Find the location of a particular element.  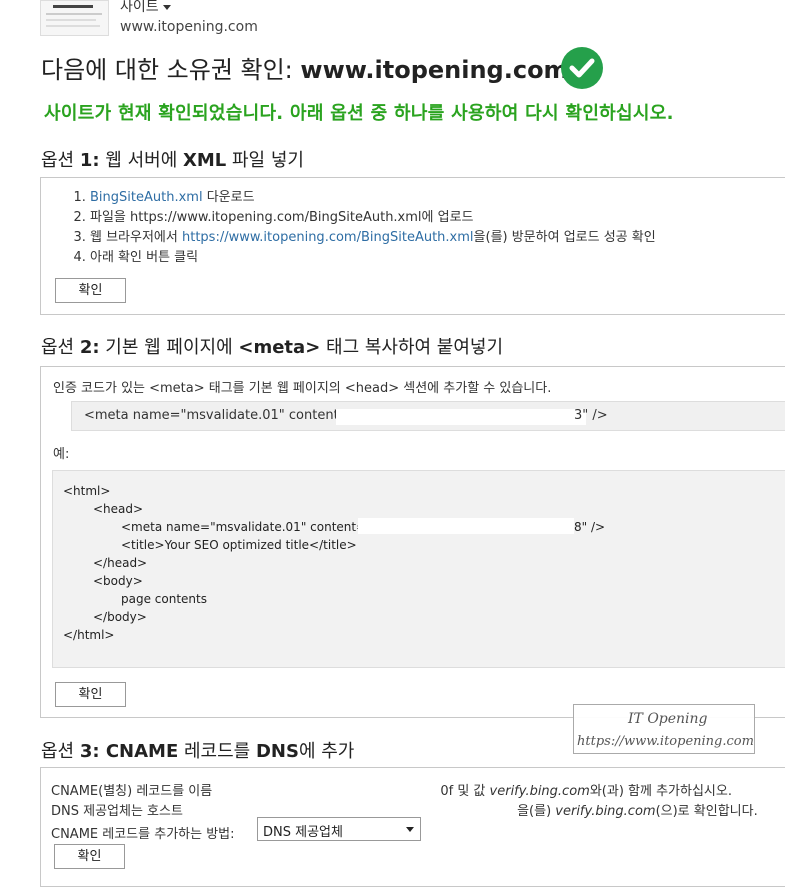

site-selector: 사이트 is located at coordinates (145, 8).